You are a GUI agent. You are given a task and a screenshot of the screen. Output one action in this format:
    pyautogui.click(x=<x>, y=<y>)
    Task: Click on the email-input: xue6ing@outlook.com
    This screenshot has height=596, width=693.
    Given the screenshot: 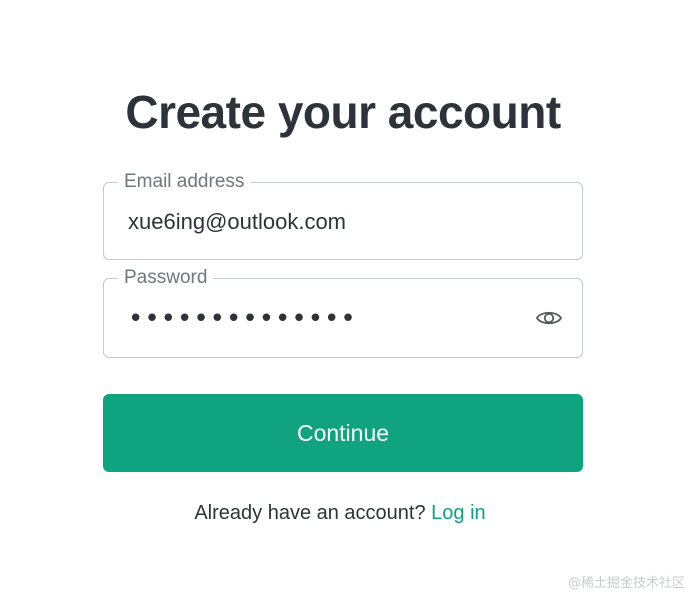 What is the action you would take?
    pyautogui.click(x=328, y=222)
    